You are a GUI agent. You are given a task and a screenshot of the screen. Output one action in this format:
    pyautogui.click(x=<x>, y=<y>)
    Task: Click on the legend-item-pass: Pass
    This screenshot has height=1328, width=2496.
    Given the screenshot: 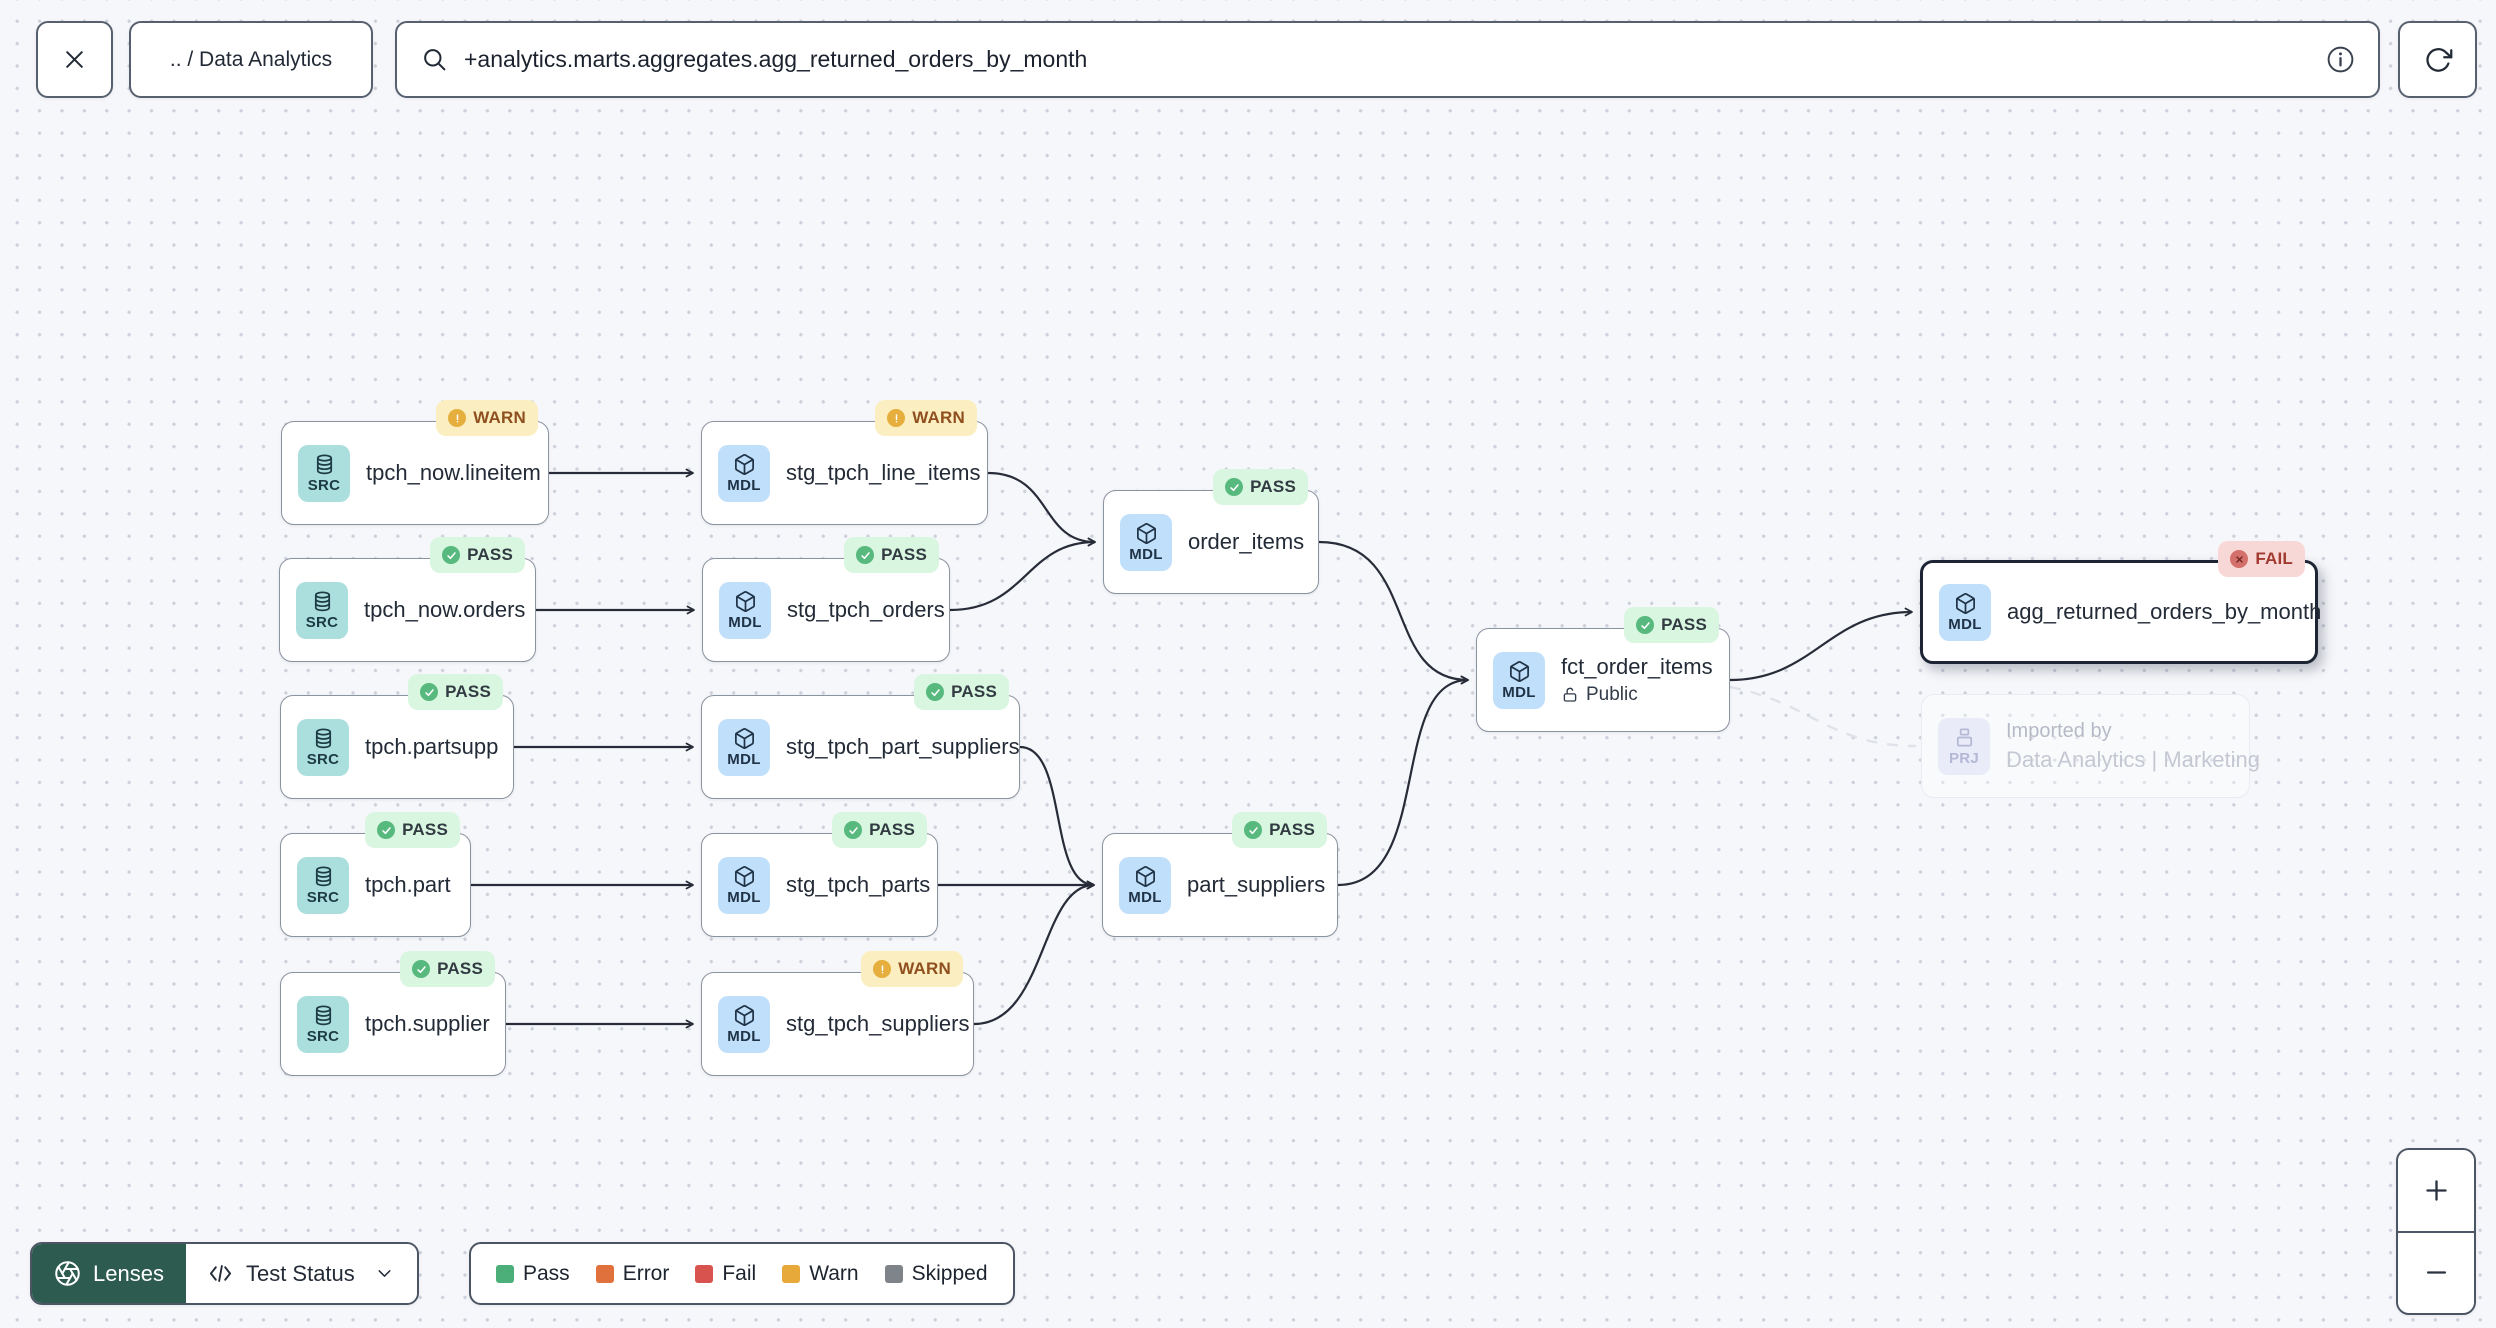 What is the action you would take?
    pyautogui.click(x=533, y=1274)
    